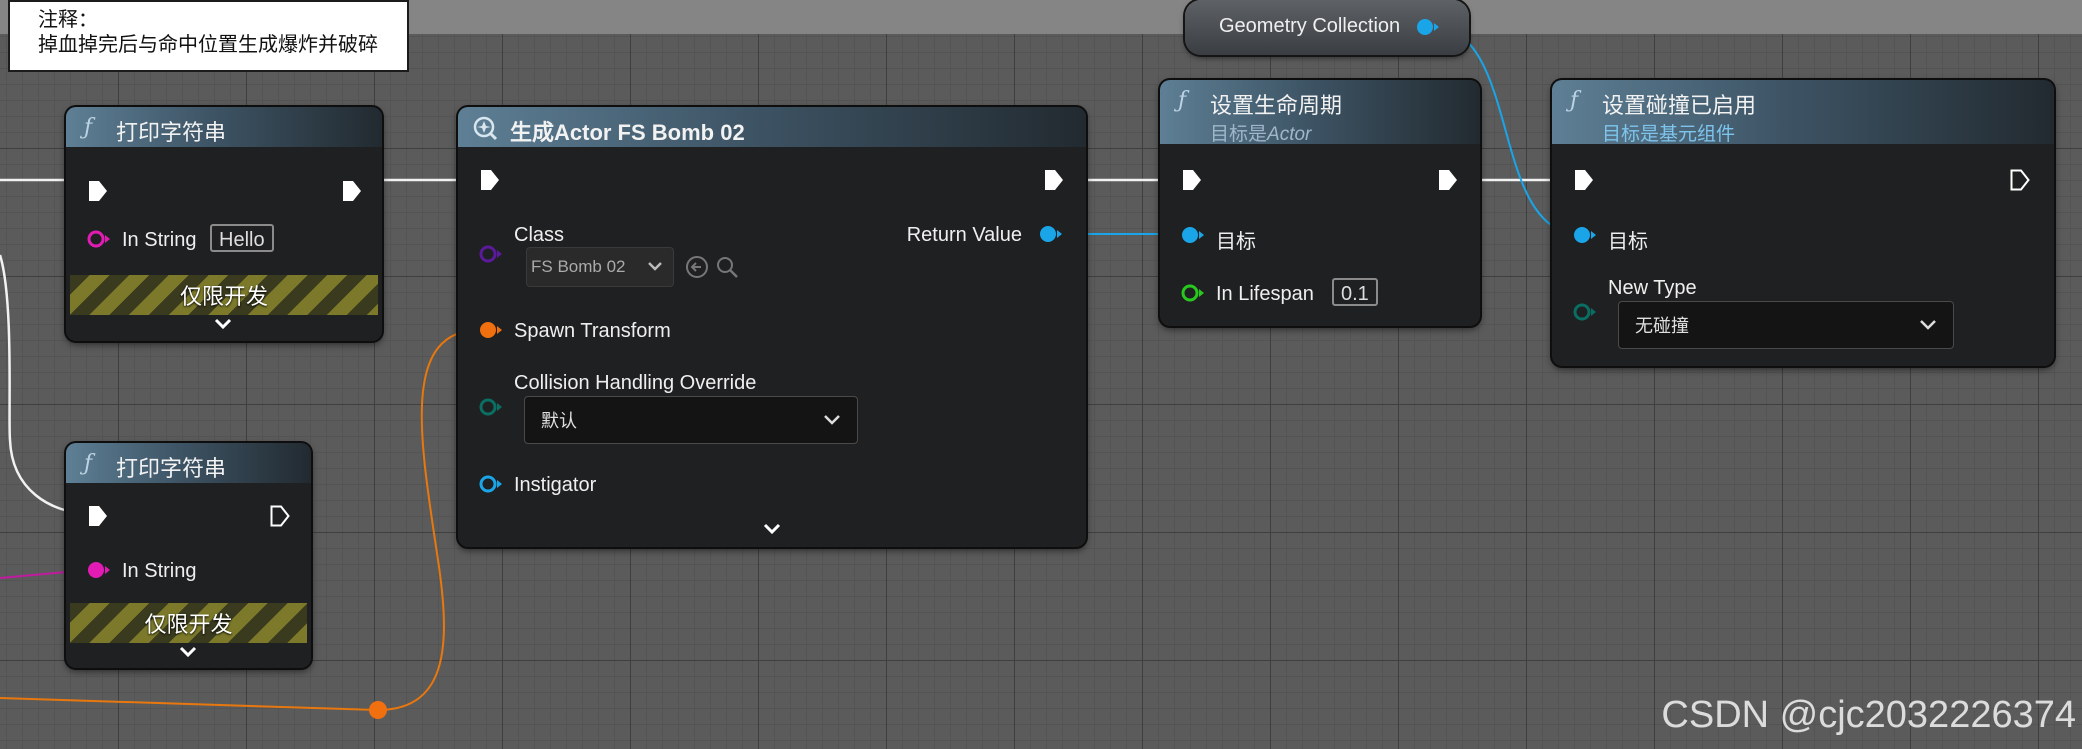  I want to click on node-subtitle: 目标是基元组件, so click(1669, 134).